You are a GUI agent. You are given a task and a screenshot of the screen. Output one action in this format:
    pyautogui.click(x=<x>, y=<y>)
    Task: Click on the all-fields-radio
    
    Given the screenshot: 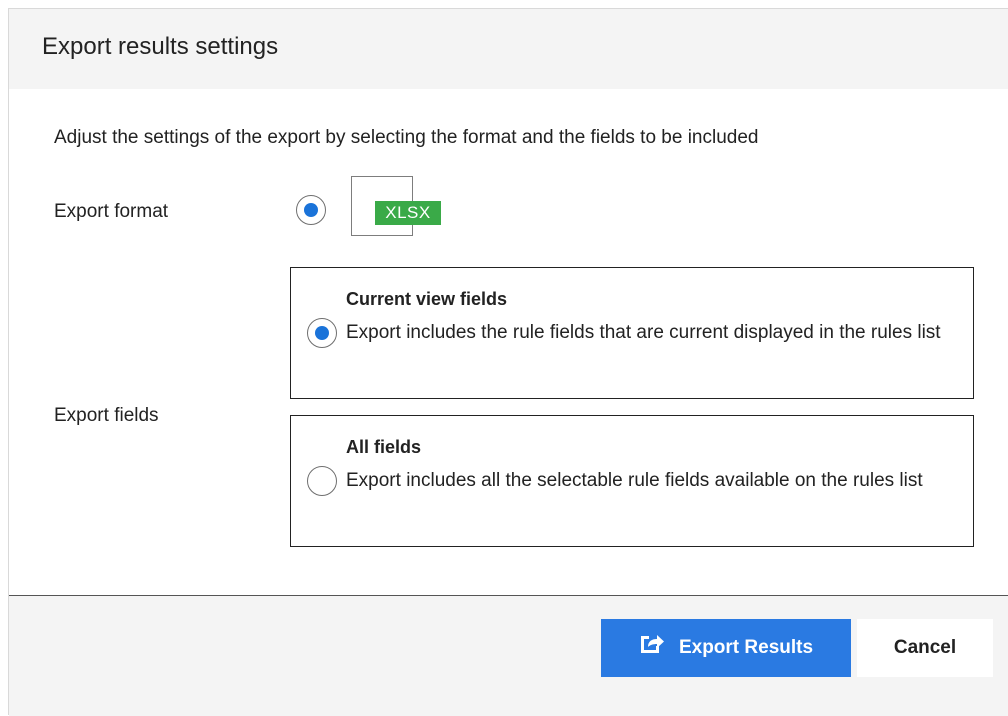 What is the action you would take?
    pyautogui.click(x=322, y=481)
    